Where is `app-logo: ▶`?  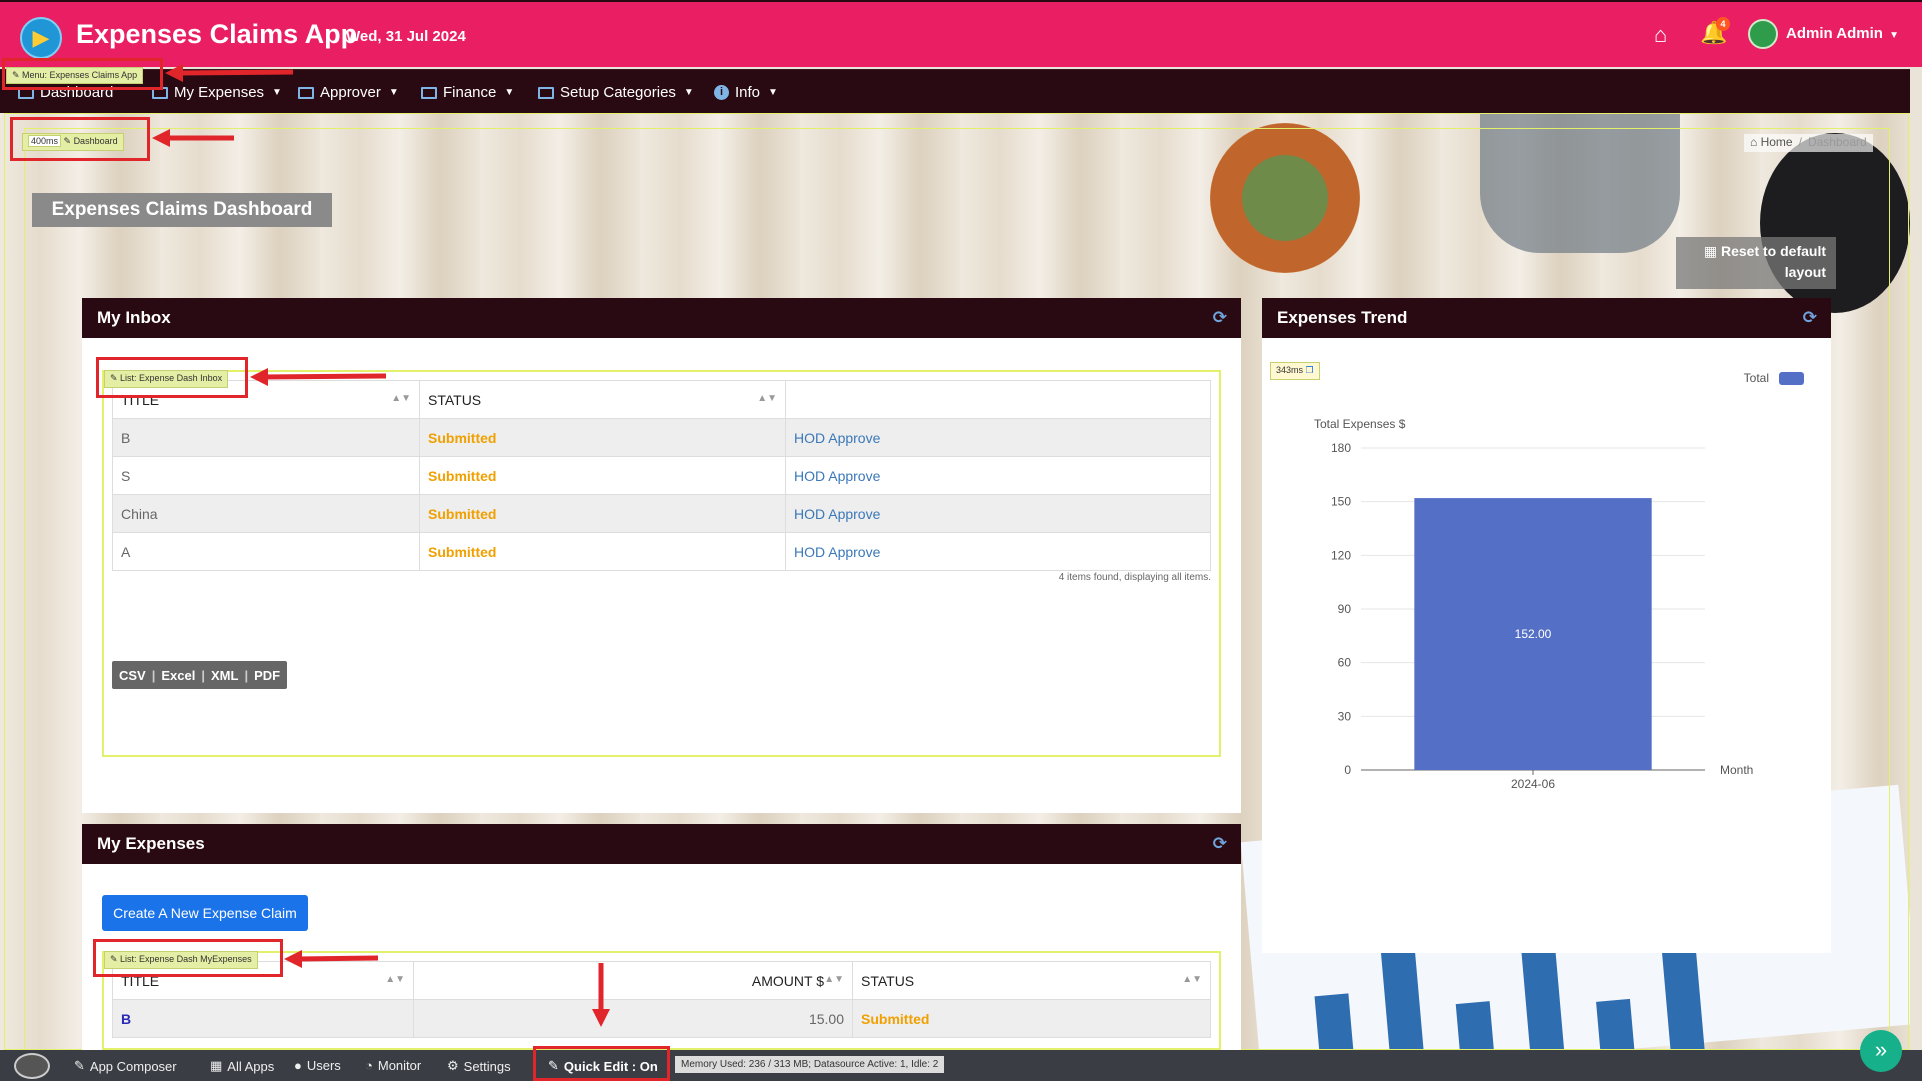
app-logo: ▶ is located at coordinates (41, 38).